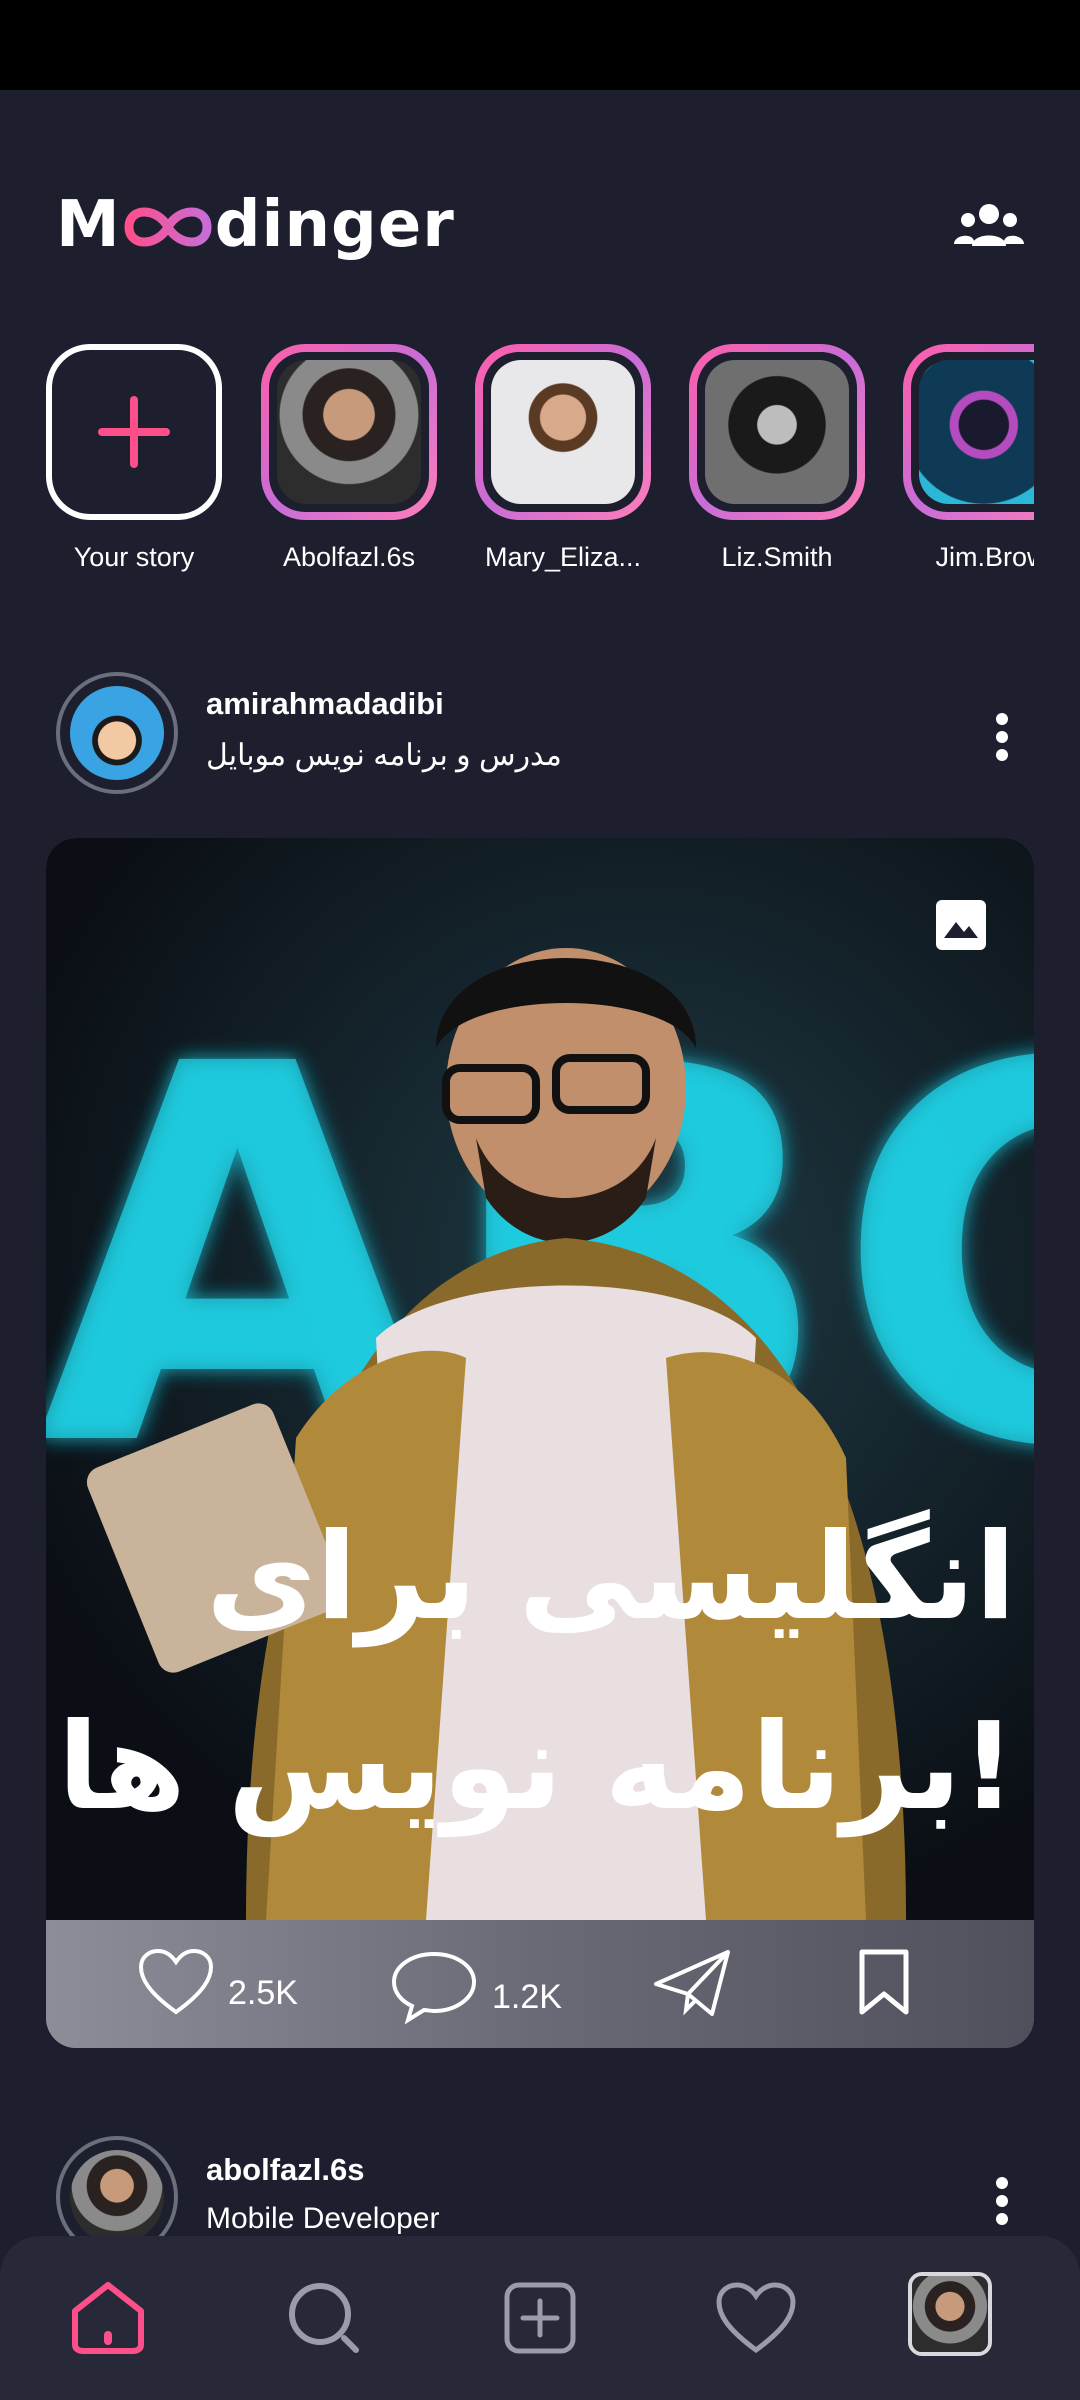 The width and height of the screenshot is (1080, 2400). What do you see at coordinates (989, 227) in the screenshot?
I see `people-icon` at bounding box center [989, 227].